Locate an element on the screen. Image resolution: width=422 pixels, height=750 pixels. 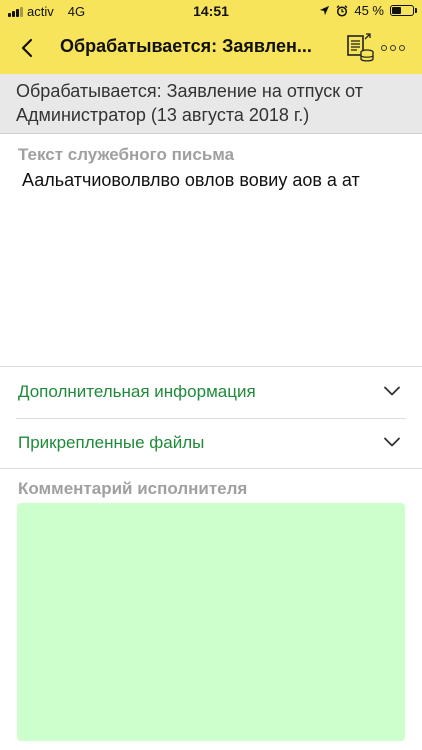
status-right: 45 % is located at coordinates (368, 10).